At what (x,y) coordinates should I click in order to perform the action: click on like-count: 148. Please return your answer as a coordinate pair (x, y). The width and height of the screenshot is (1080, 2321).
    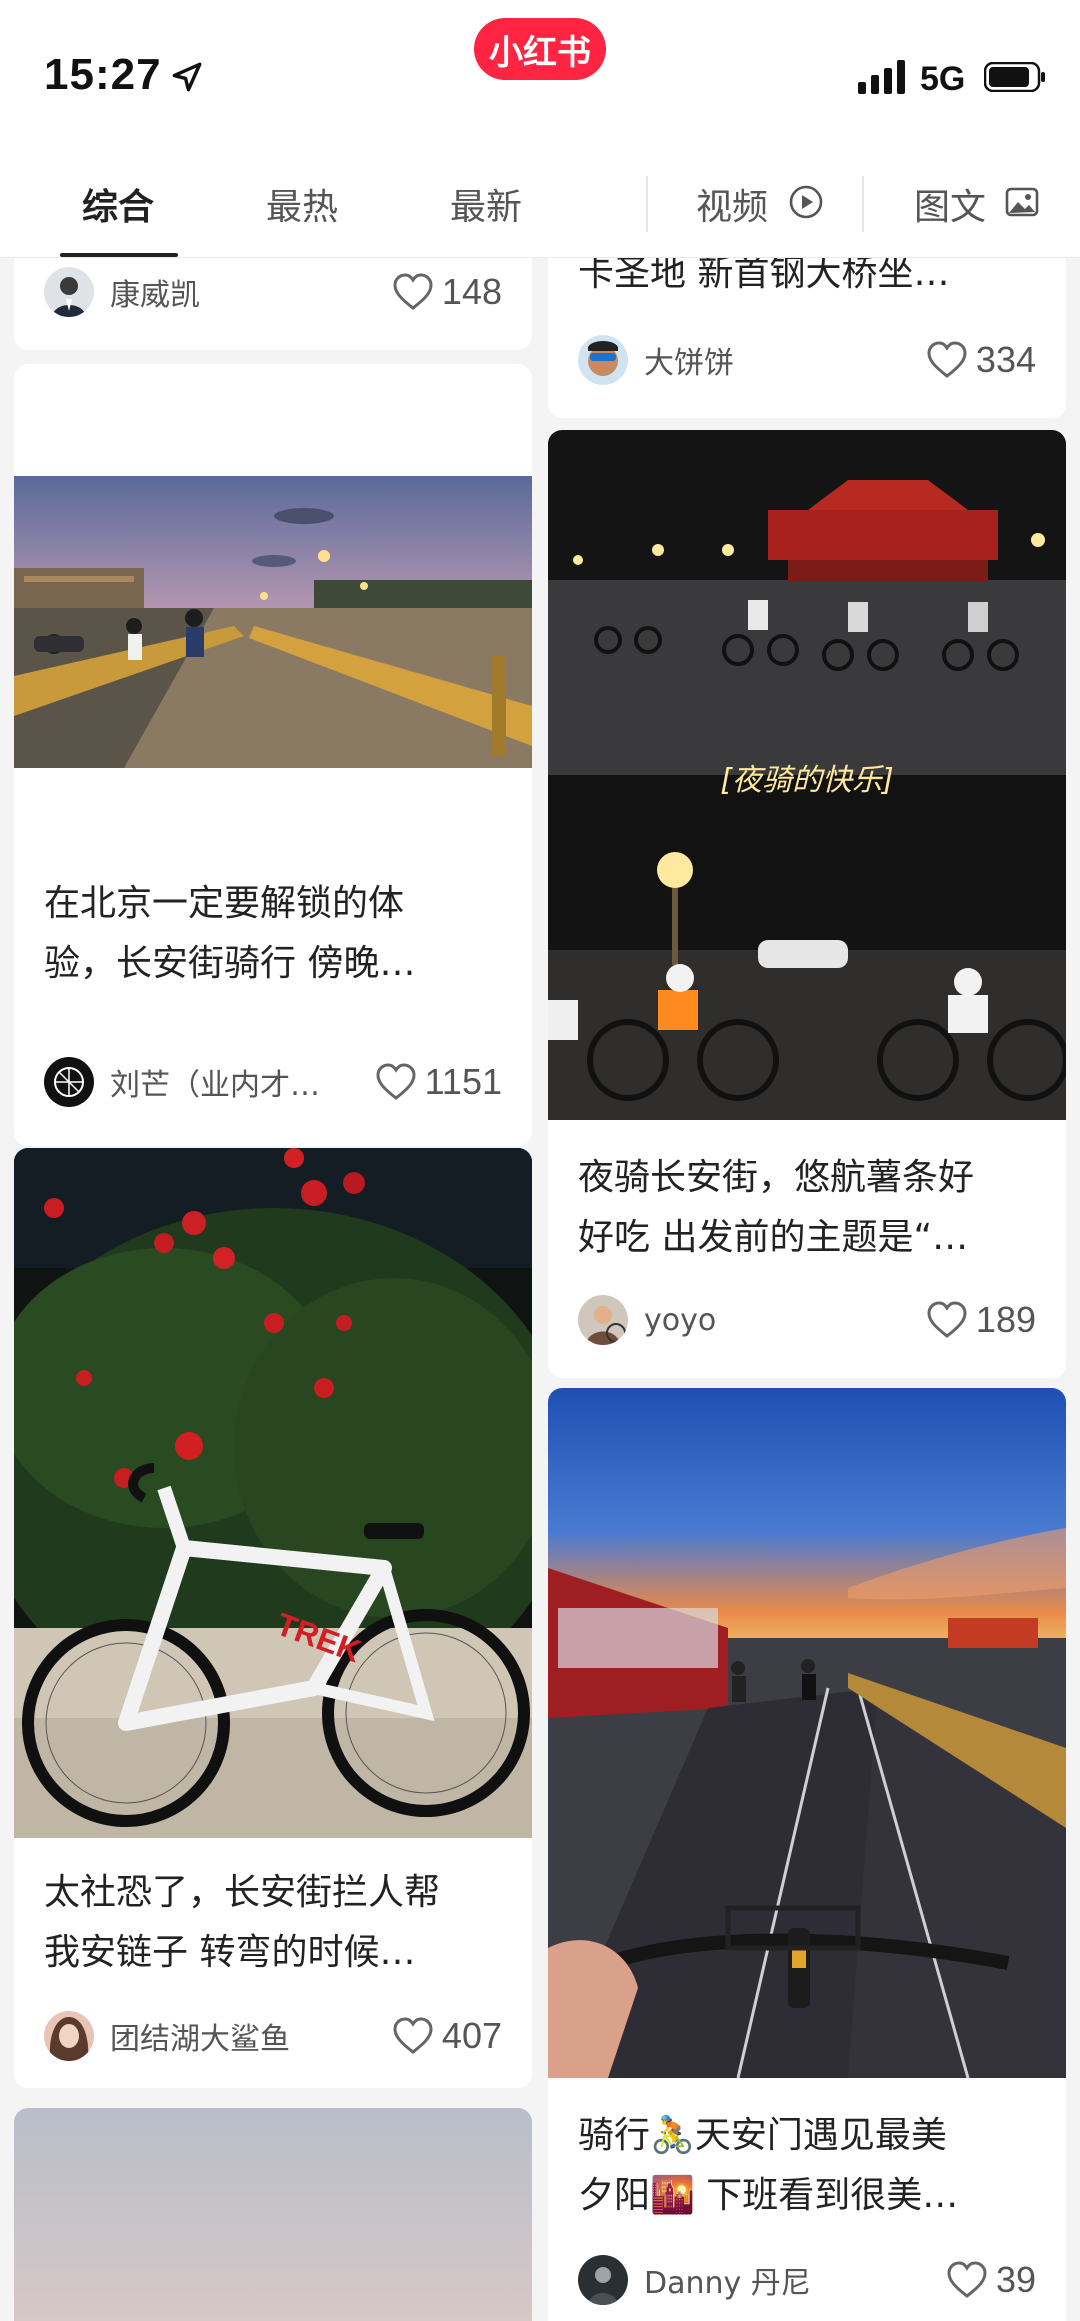
    Looking at the image, I should click on (471, 291).